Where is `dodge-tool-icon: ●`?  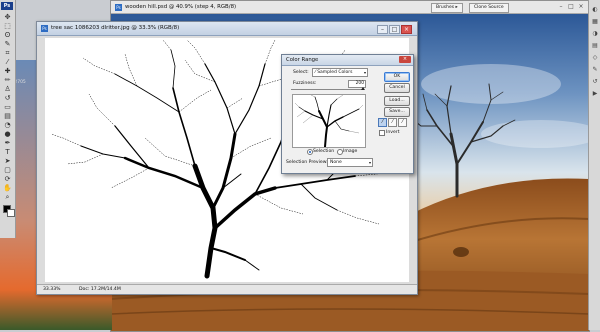 dodge-tool-icon: ● is located at coordinates (7, 134).